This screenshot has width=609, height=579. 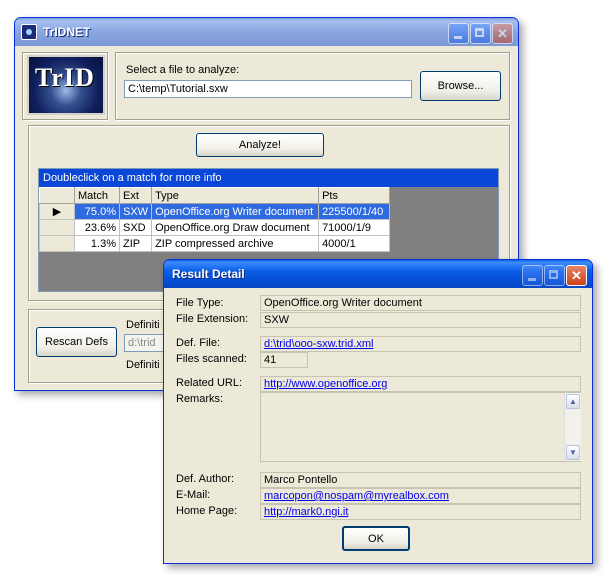 I want to click on cell-match: 75.0%, so click(x=97, y=211).